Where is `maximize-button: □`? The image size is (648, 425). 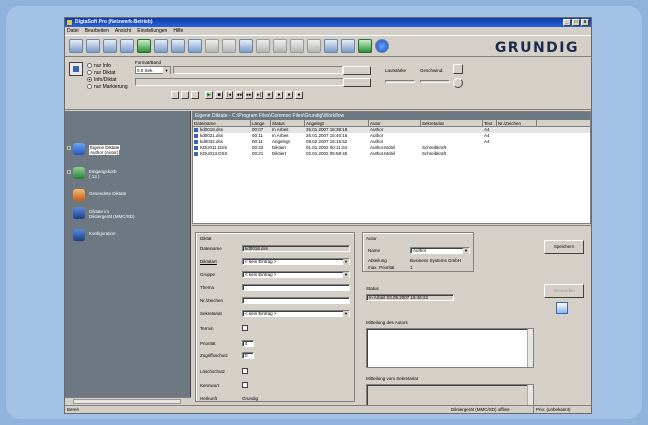
maximize-button: □ is located at coordinates (576, 22).